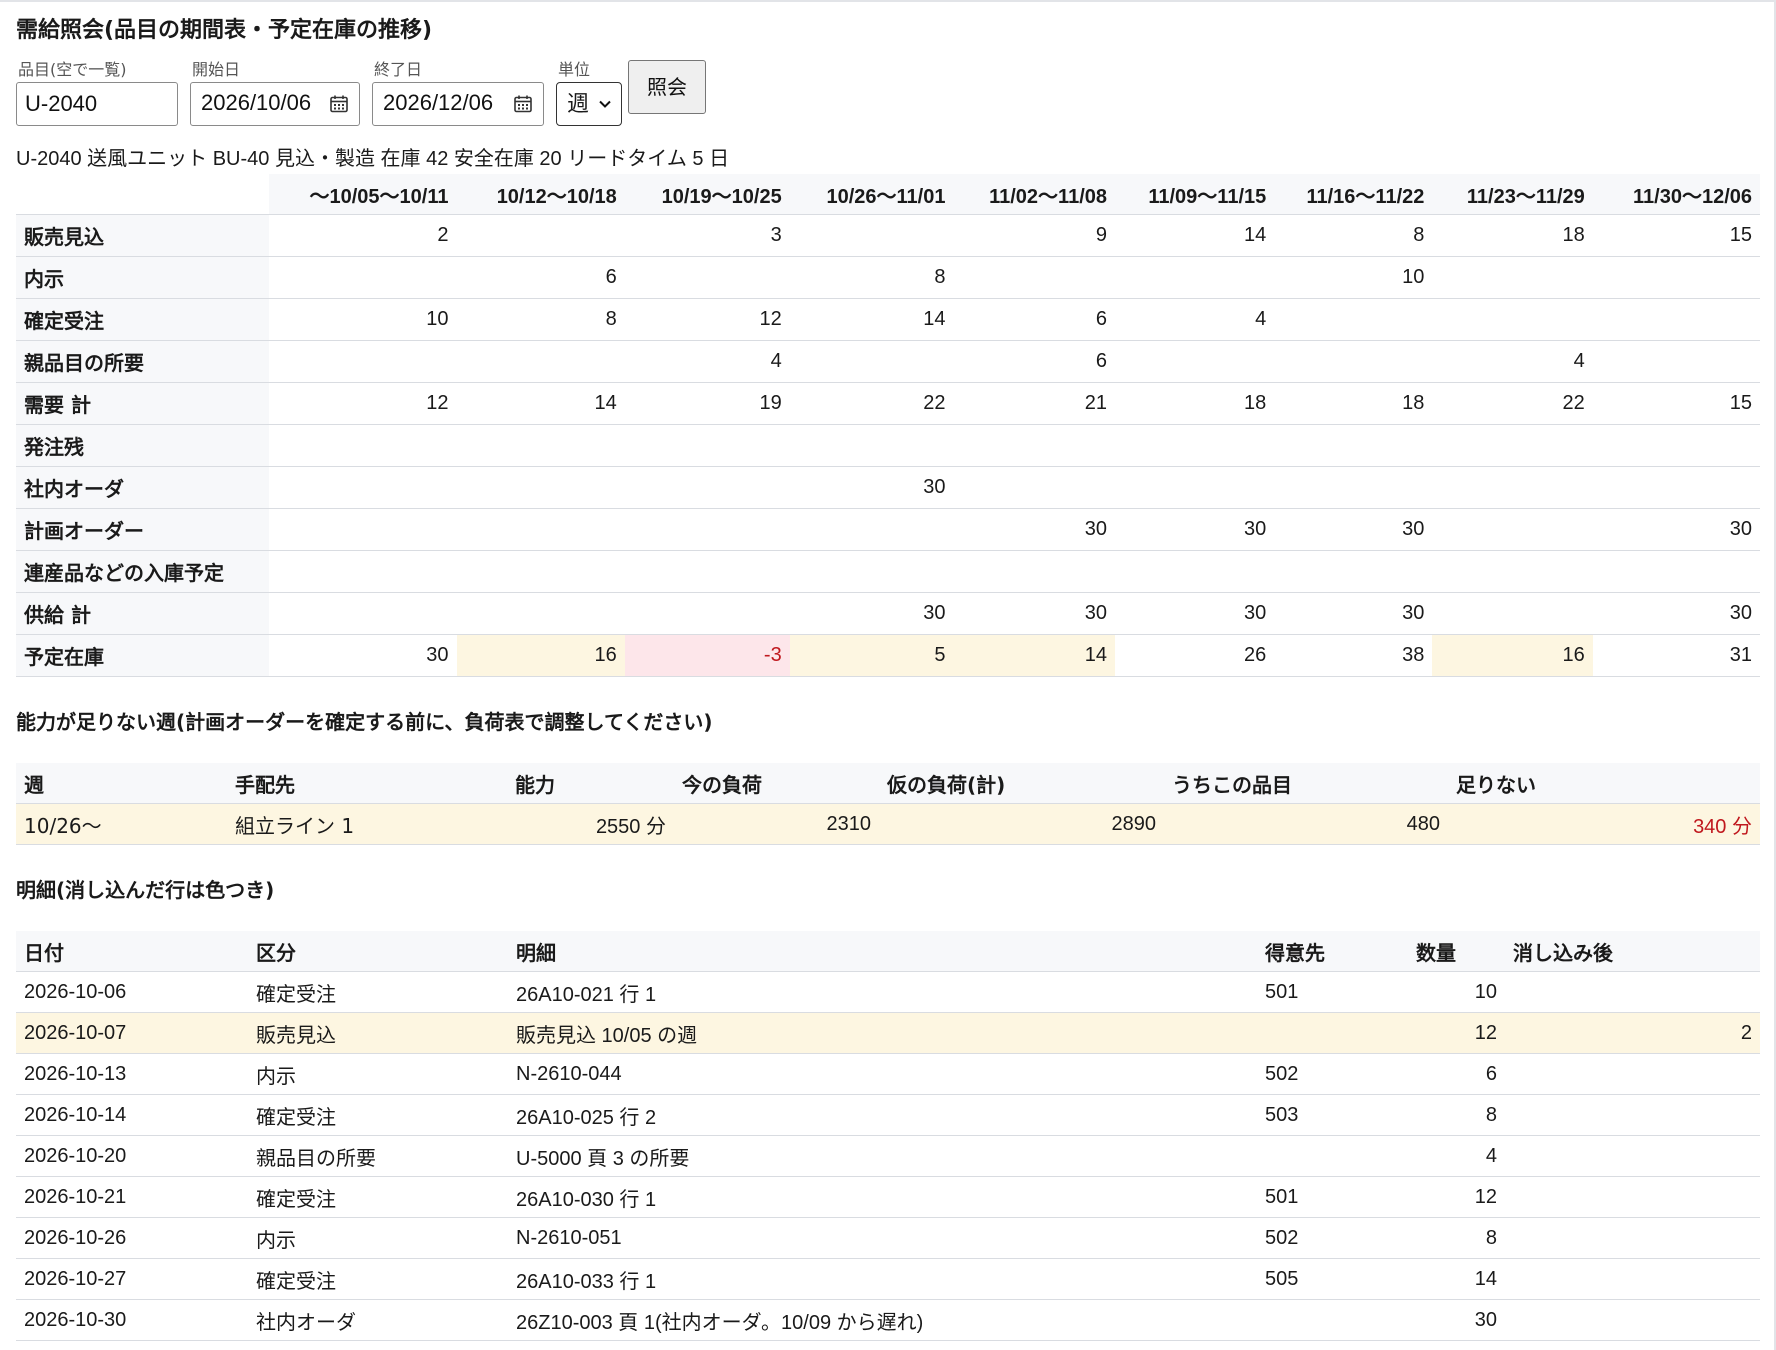  Describe the element at coordinates (888, 1197) in the screenshot. I see `detail-row: 2026-10-21 確定受注 26A10-030 行 1 501 12` at that location.